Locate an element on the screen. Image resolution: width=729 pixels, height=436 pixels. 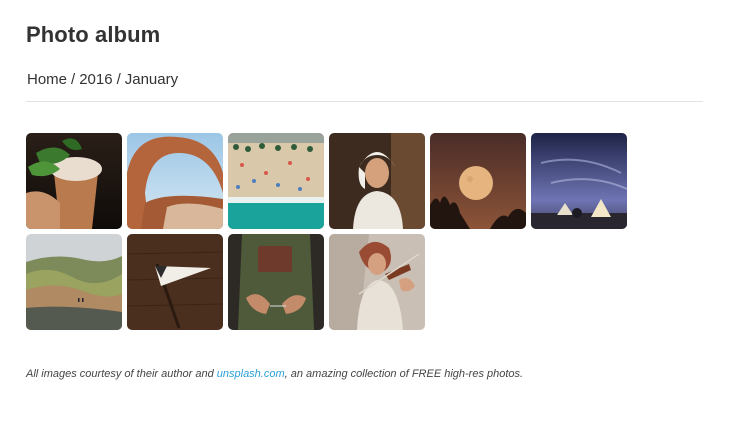
photo-thumbnail-violin is located at coordinates (377, 282).